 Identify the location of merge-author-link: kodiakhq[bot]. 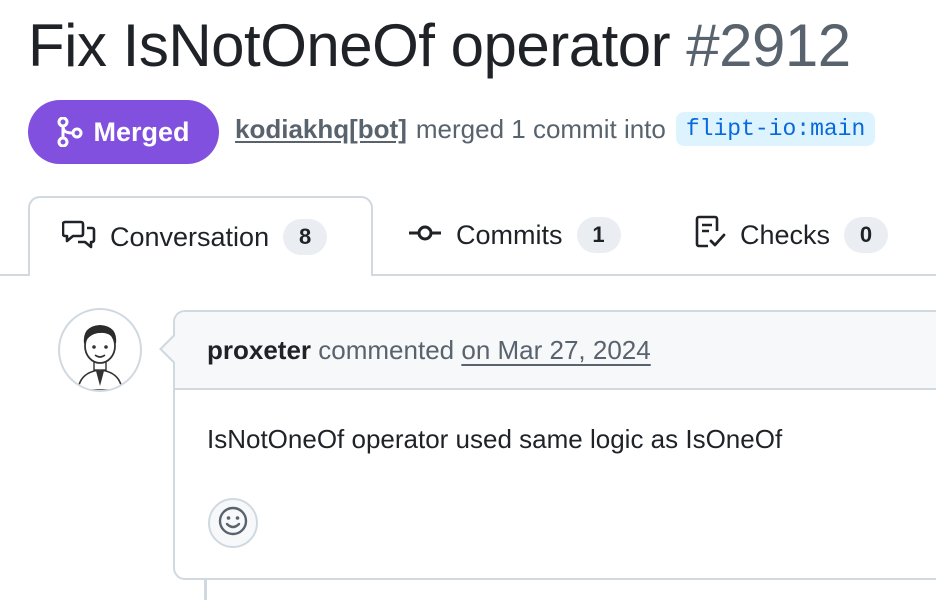
(321, 129).